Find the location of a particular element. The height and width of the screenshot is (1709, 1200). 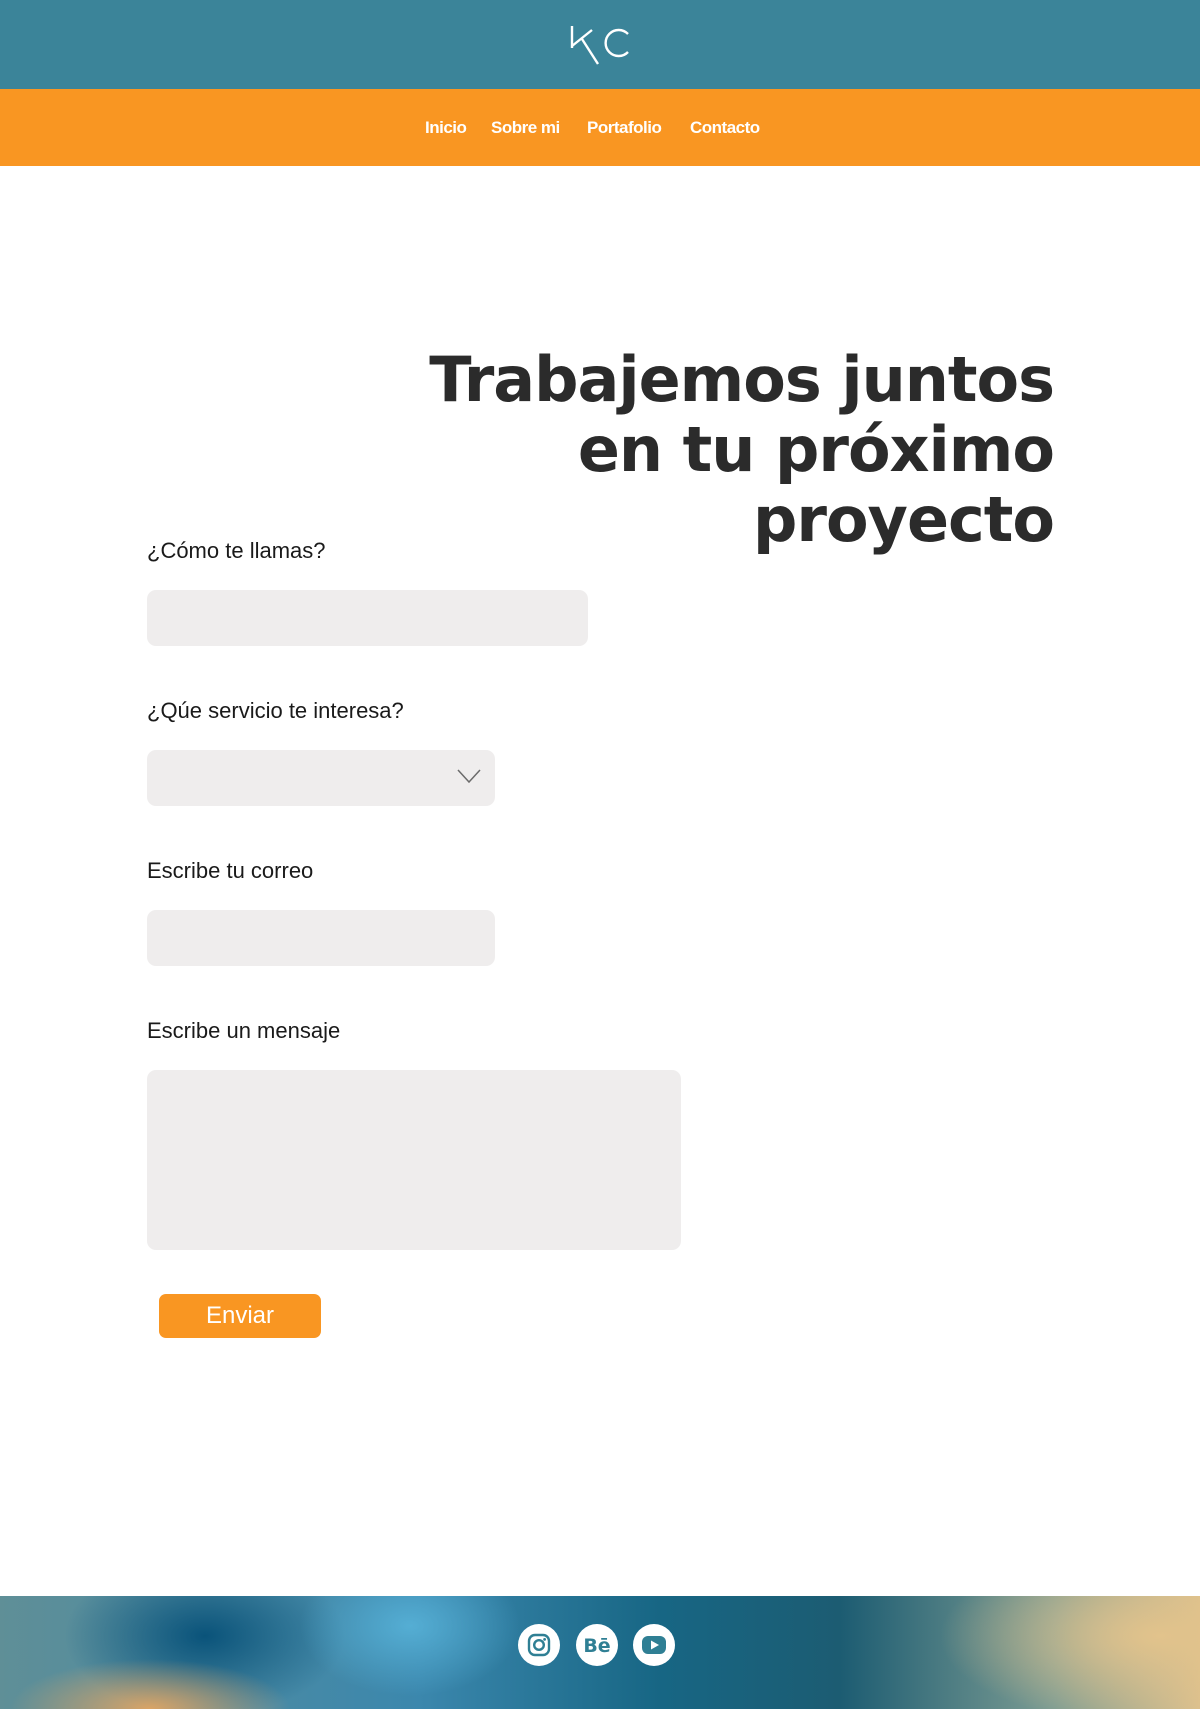

email-input is located at coordinates (321, 938).